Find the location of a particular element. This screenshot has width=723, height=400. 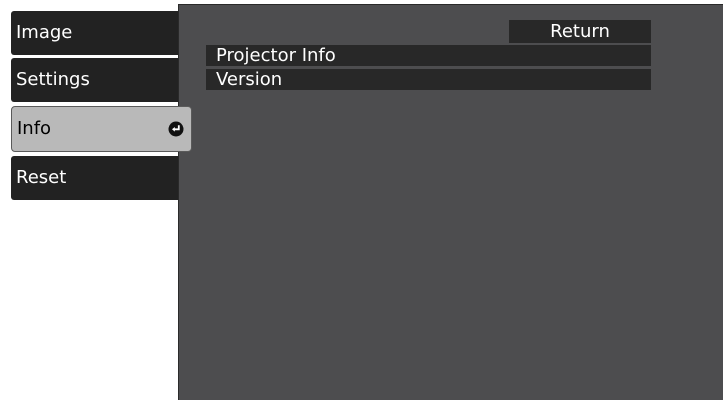

sidebar-item-label: Reset is located at coordinates (41, 177).